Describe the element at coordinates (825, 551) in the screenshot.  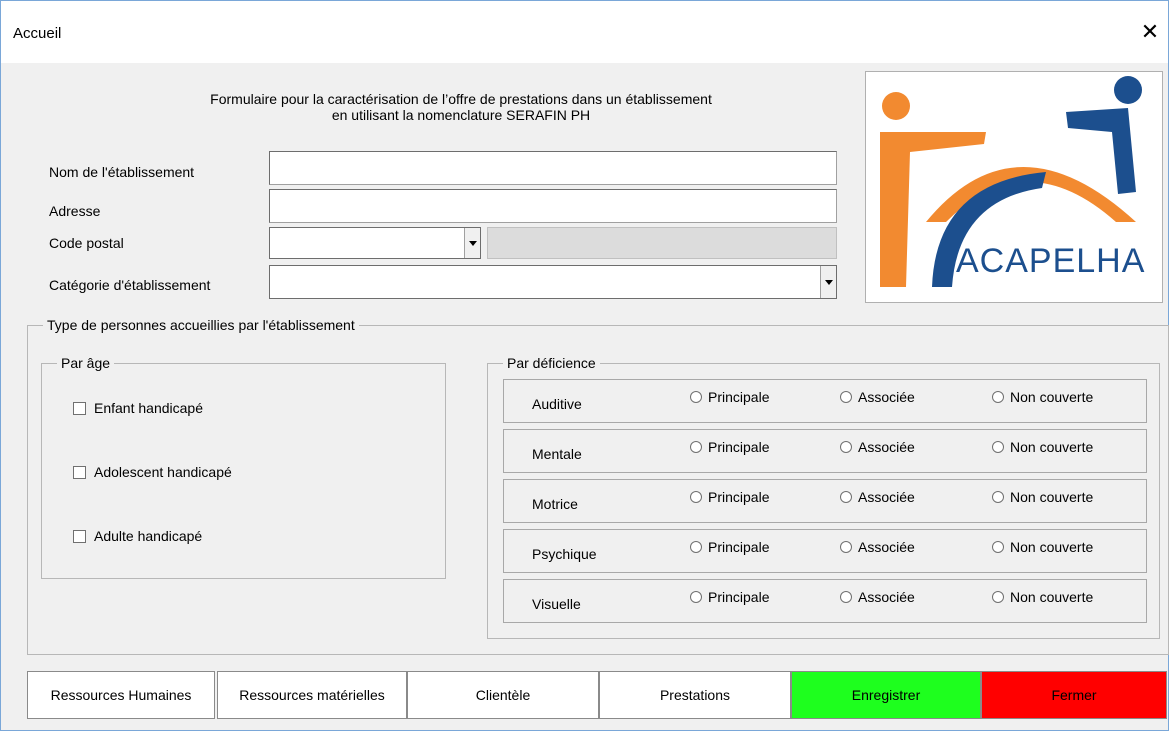
I see `deficience-row-psychique: Psychique Principale Associée Non couverte` at that location.